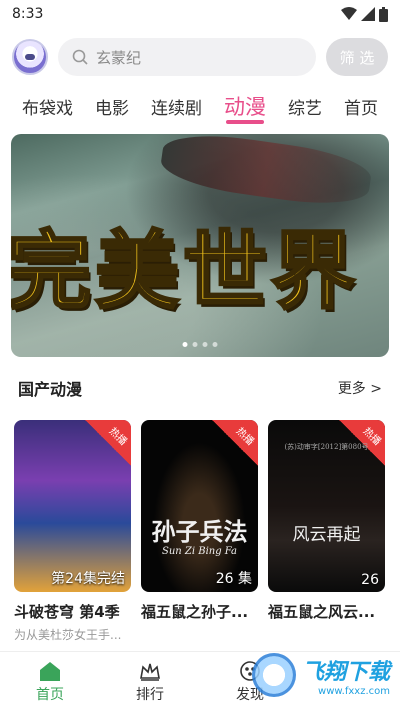 This screenshot has height=711, width=400. Describe the element at coordinates (368, 14) in the screenshot. I see `signal-icon` at that location.